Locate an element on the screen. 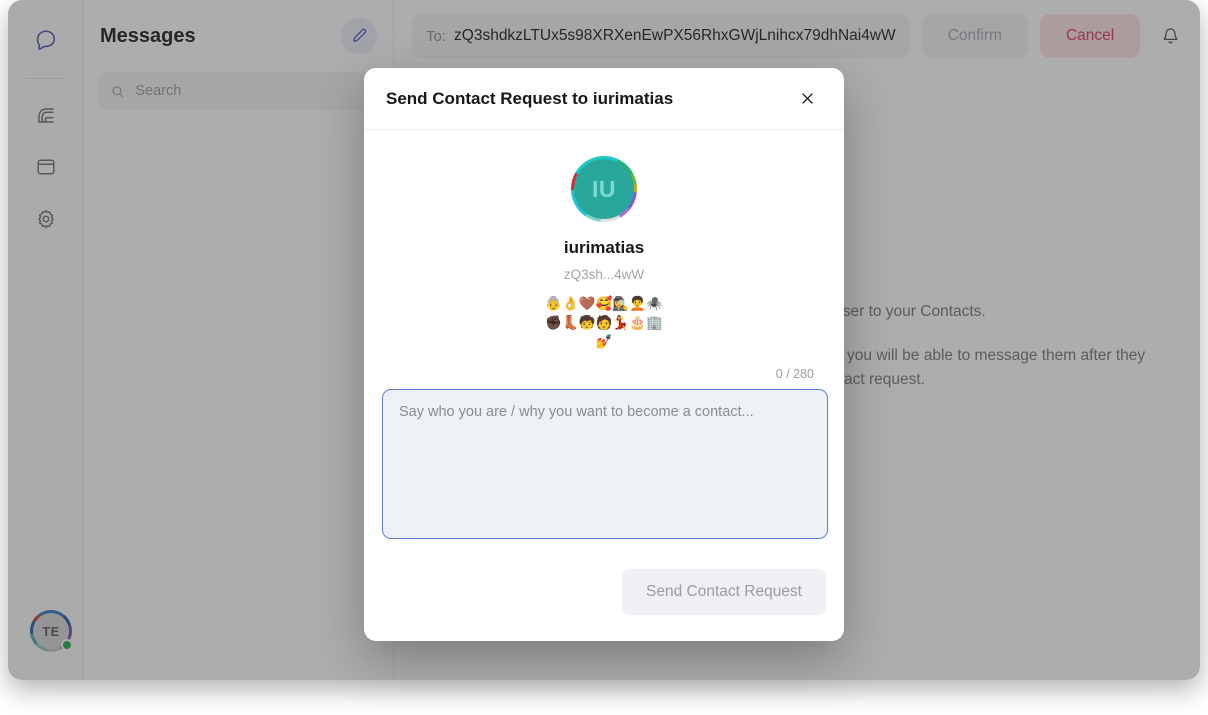  peer-name: iurimatias is located at coordinates (604, 247).